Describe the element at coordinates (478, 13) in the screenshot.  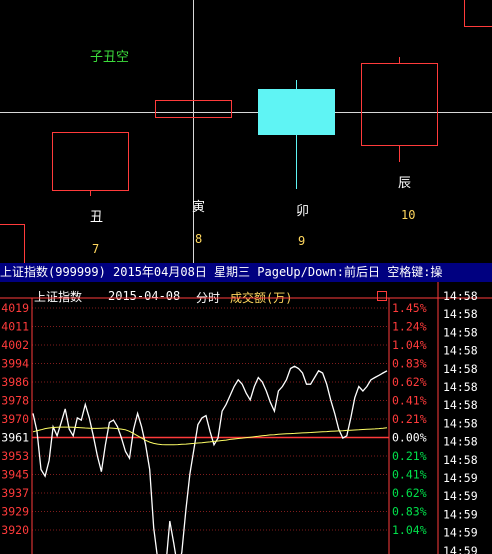
I see `candle-far-right` at that location.